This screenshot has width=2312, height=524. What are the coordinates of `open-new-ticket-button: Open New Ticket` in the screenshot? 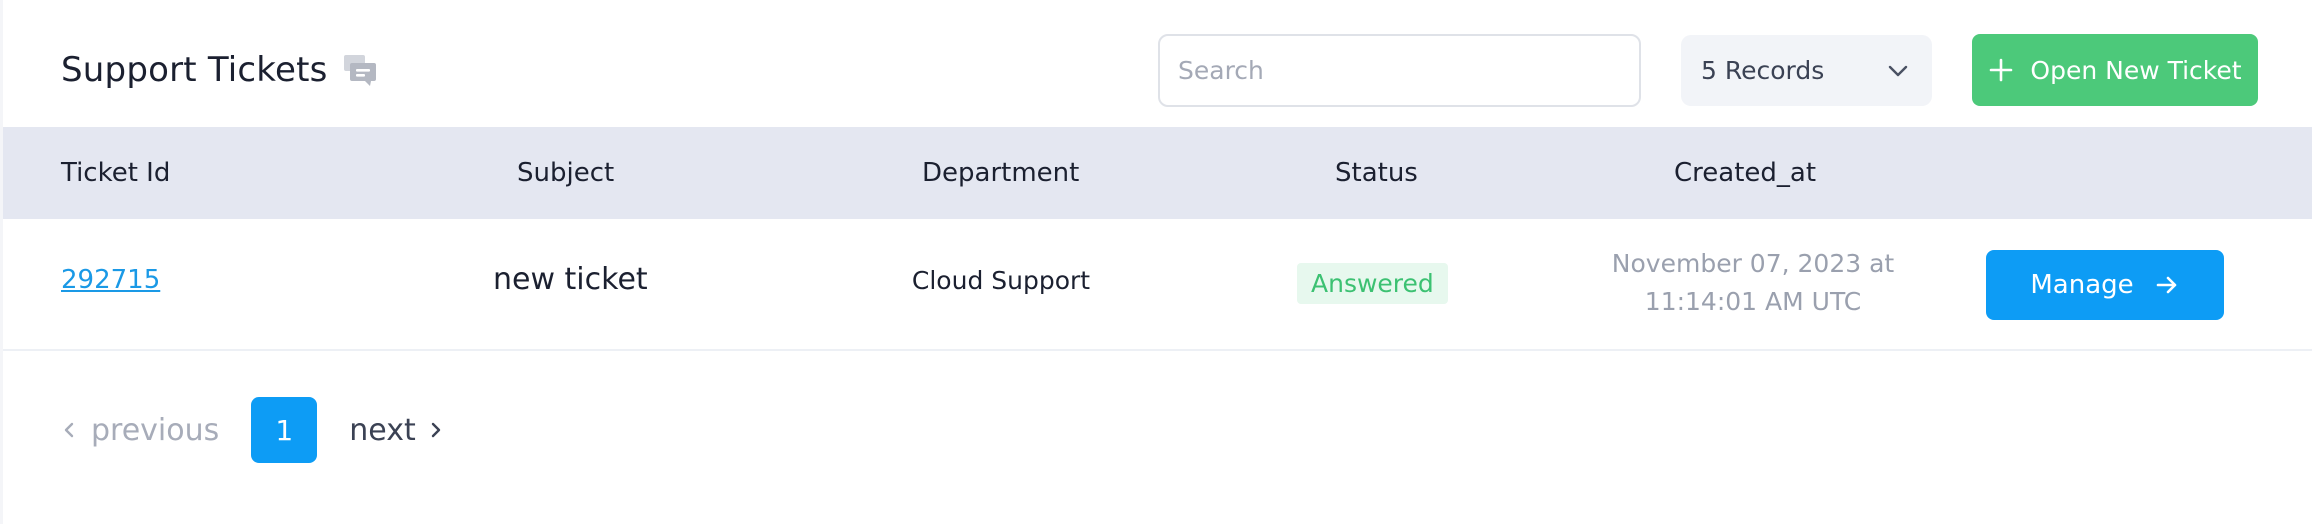 It's located at (2115, 70).